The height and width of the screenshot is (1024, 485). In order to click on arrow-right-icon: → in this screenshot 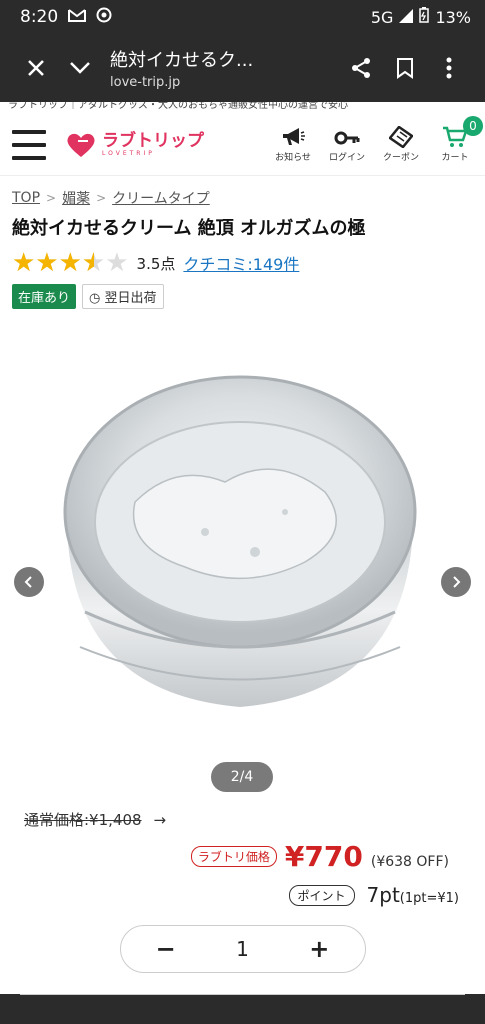, I will do `click(160, 819)`.